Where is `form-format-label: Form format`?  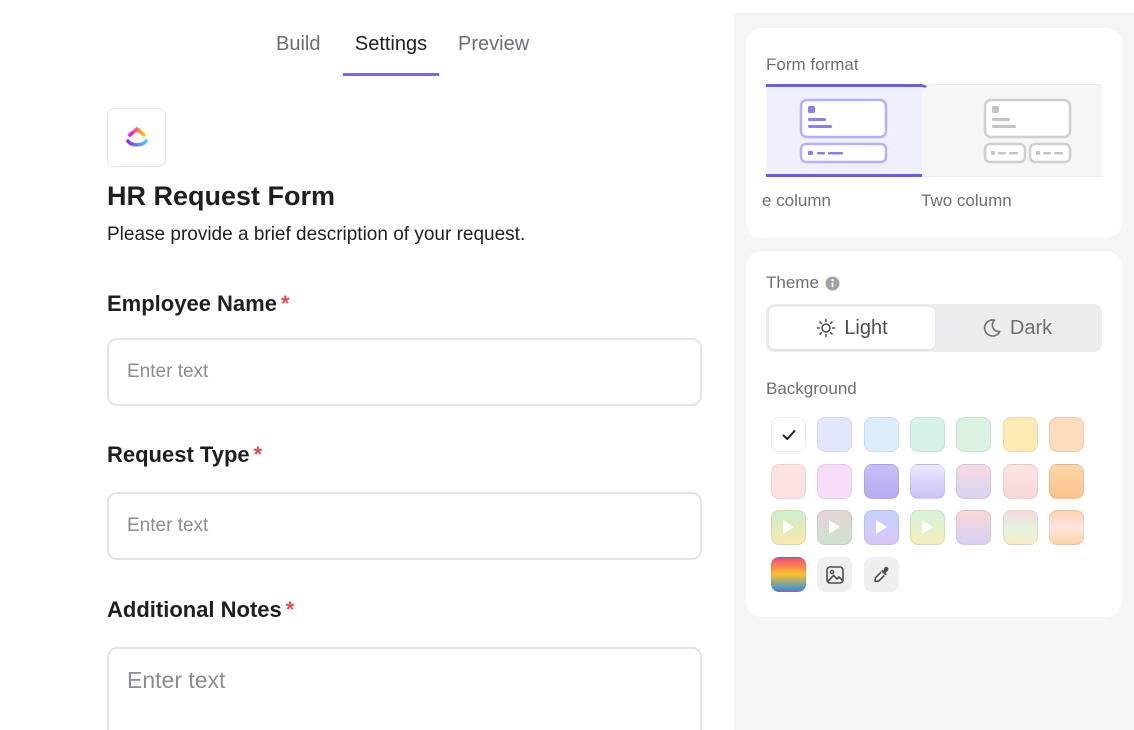 form-format-label: Form format is located at coordinates (812, 64).